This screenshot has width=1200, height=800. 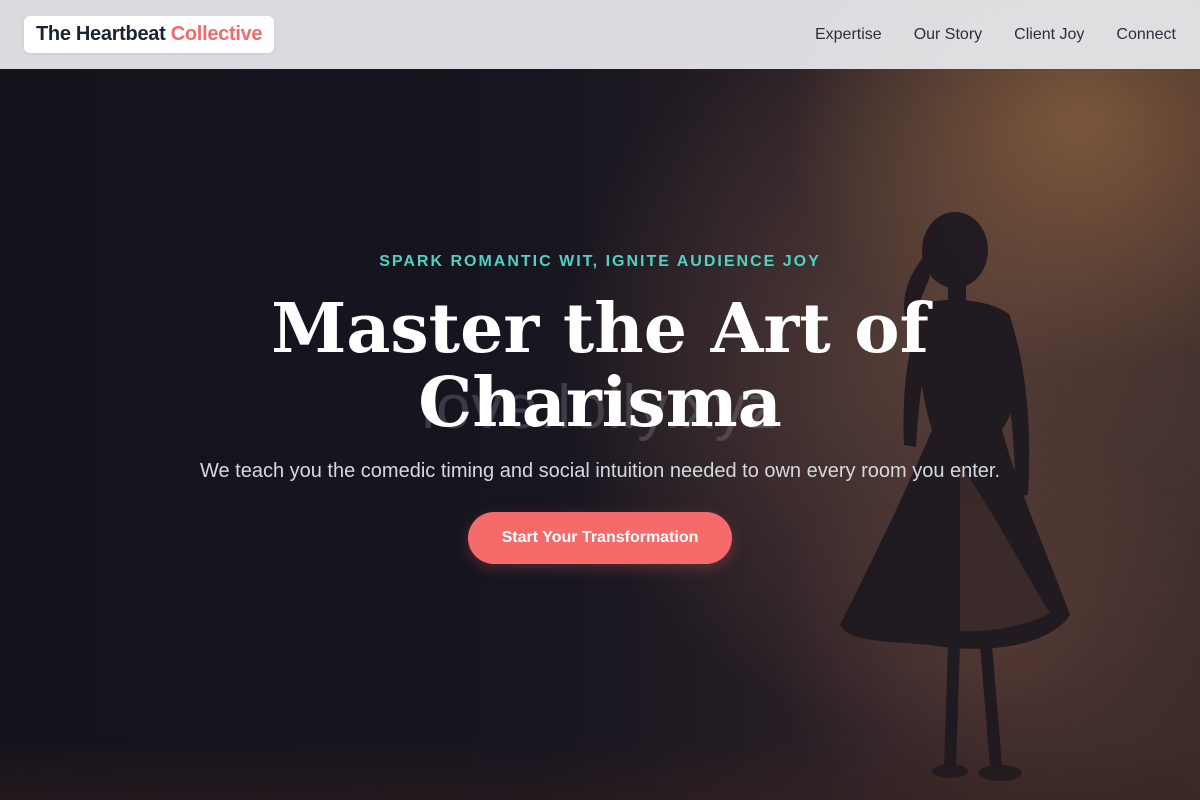 I want to click on start-transformation-button: Start Your Transformation, so click(x=600, y=538).